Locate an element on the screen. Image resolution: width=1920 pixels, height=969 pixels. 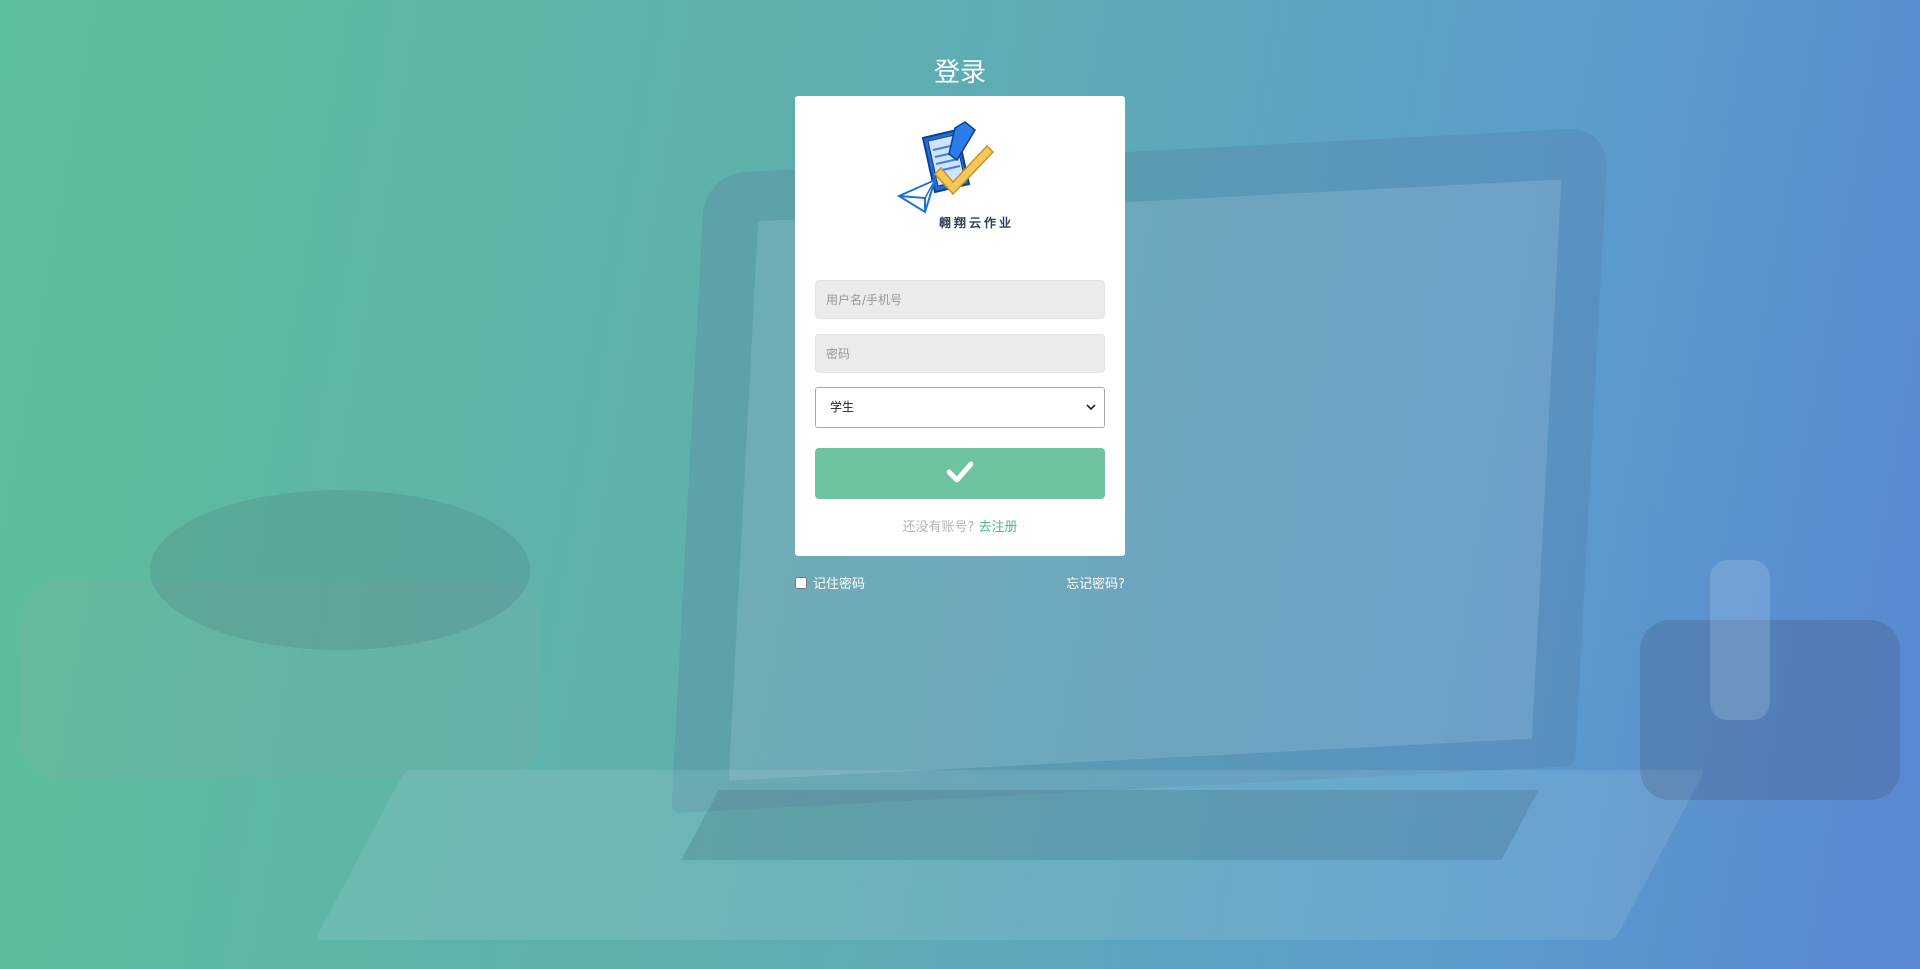
remember-password: 记住密码 is located at coordinates (830, 582).